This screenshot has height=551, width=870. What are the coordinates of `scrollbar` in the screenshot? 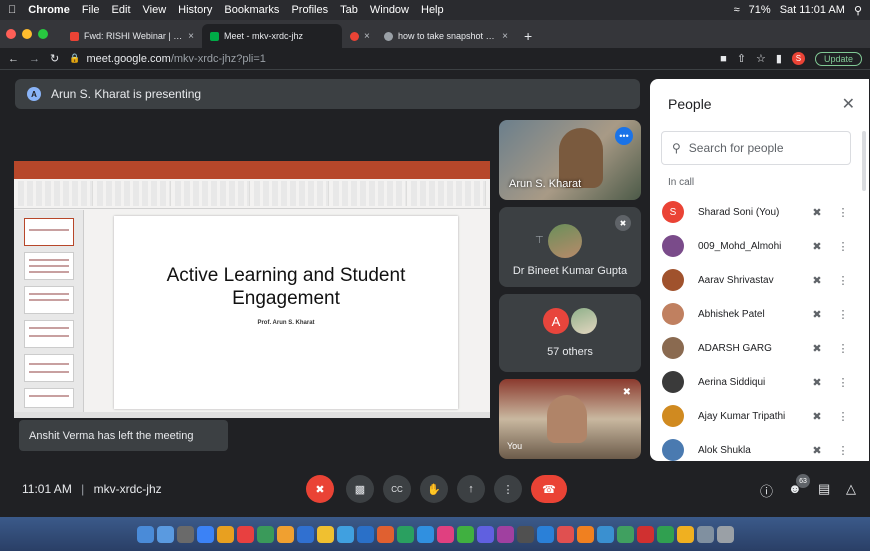 It's located at (864, 161).